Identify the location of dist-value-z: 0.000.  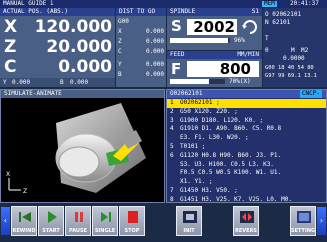
(154, 41).